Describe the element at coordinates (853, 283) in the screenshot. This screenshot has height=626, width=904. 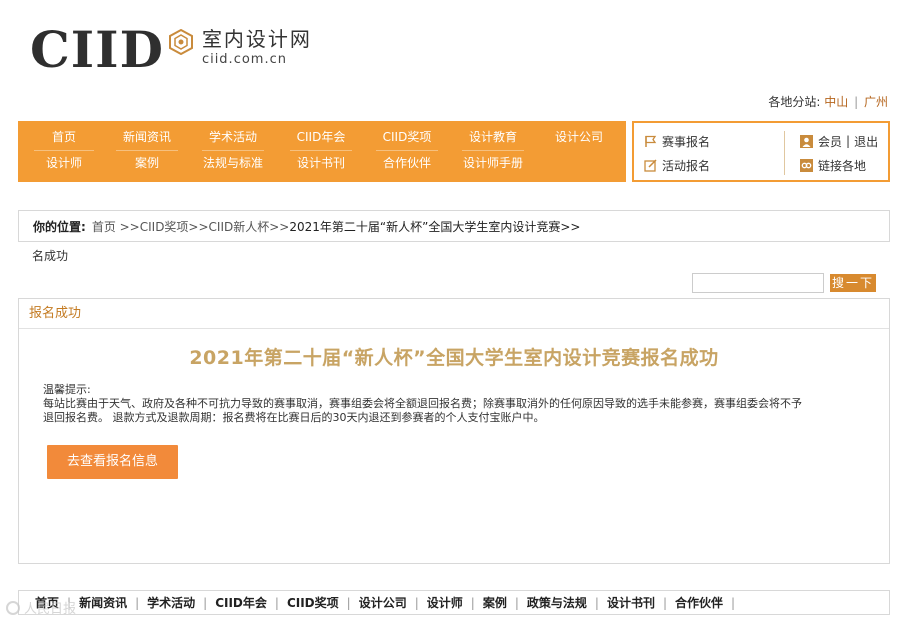
I see `search-button: 搜一下` at that location.